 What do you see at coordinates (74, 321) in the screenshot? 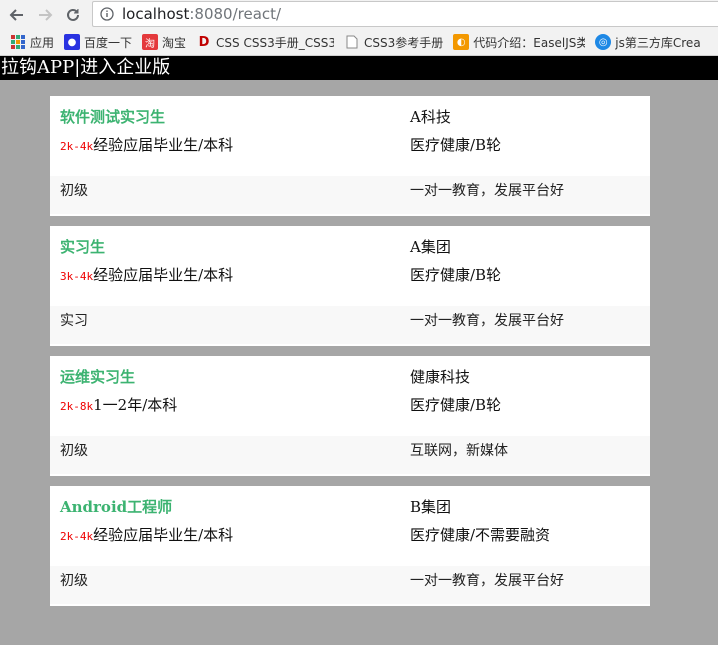
I see `job-level: 实习` at bounding box center [74, 321].